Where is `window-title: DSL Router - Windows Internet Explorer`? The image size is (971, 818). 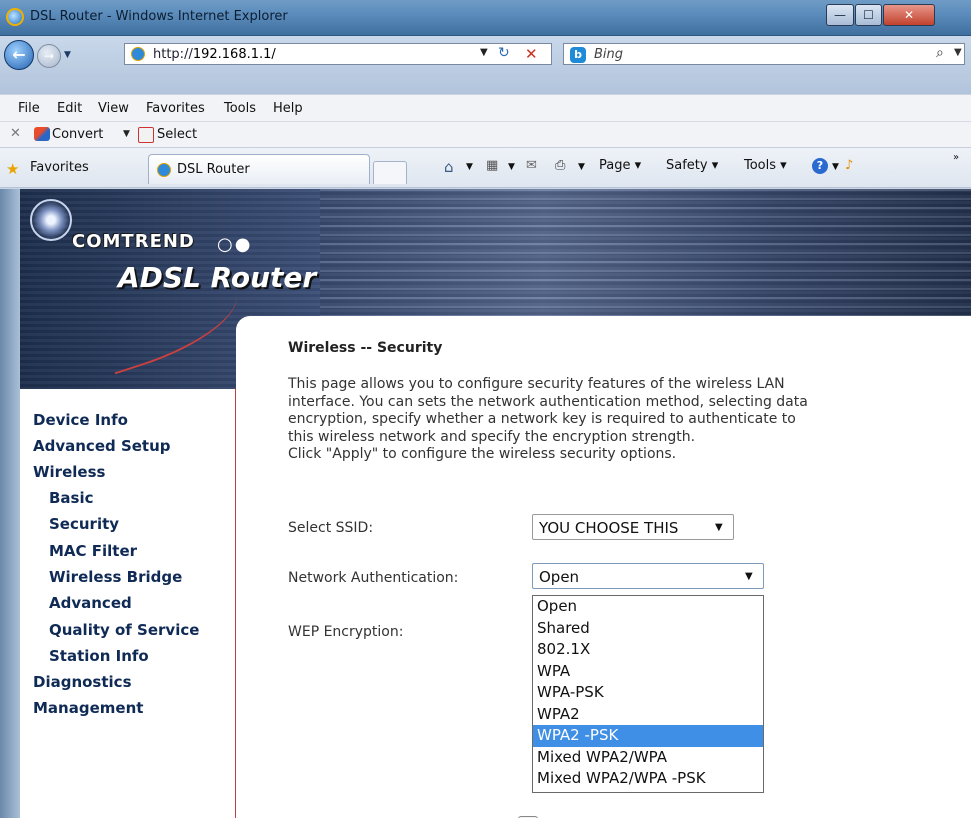
window-title: DSL Router - Windows Internet Explorer is located at coordinates (159, 16).